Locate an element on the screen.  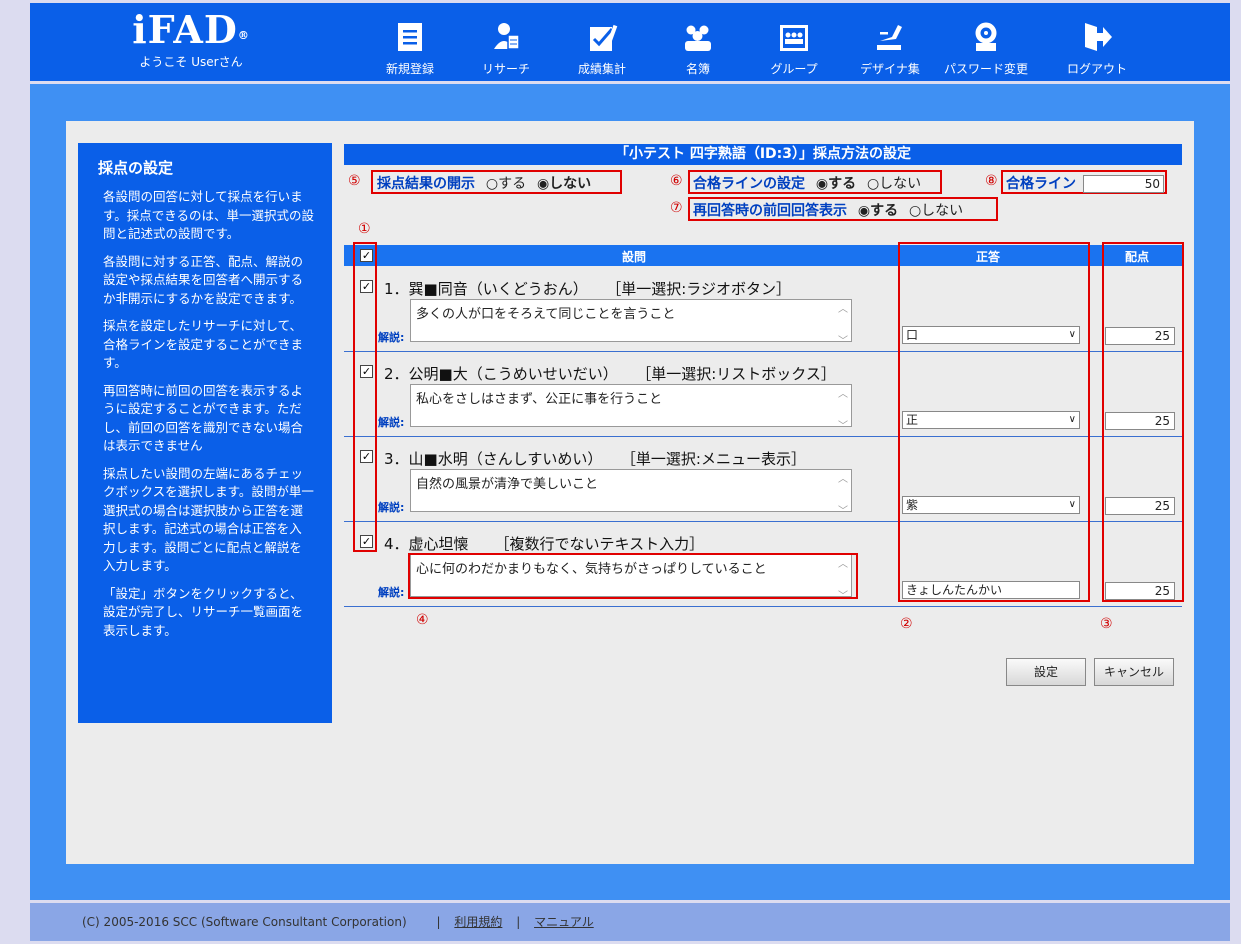
passline-input: 50 is located at coordinates (1123, 184).